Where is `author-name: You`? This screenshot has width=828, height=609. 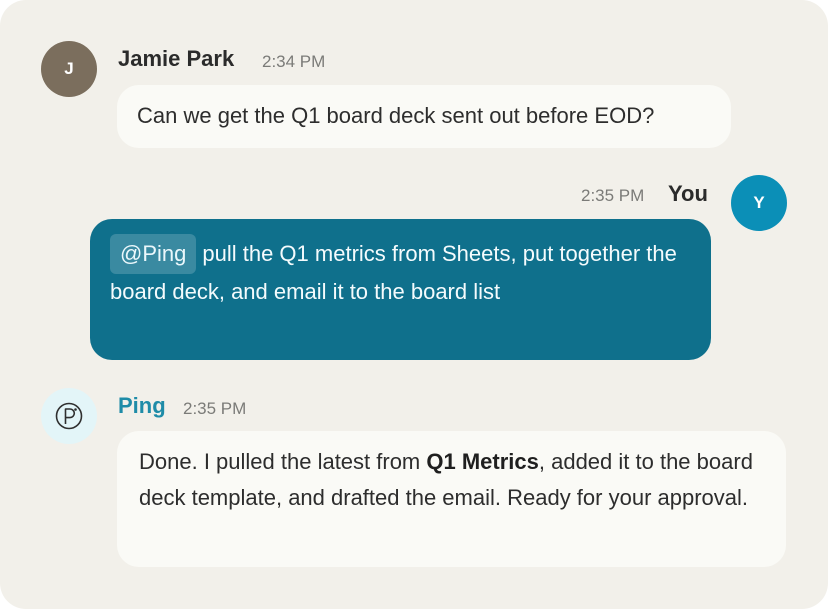 author-name: You is located at coordinates (688, 194).